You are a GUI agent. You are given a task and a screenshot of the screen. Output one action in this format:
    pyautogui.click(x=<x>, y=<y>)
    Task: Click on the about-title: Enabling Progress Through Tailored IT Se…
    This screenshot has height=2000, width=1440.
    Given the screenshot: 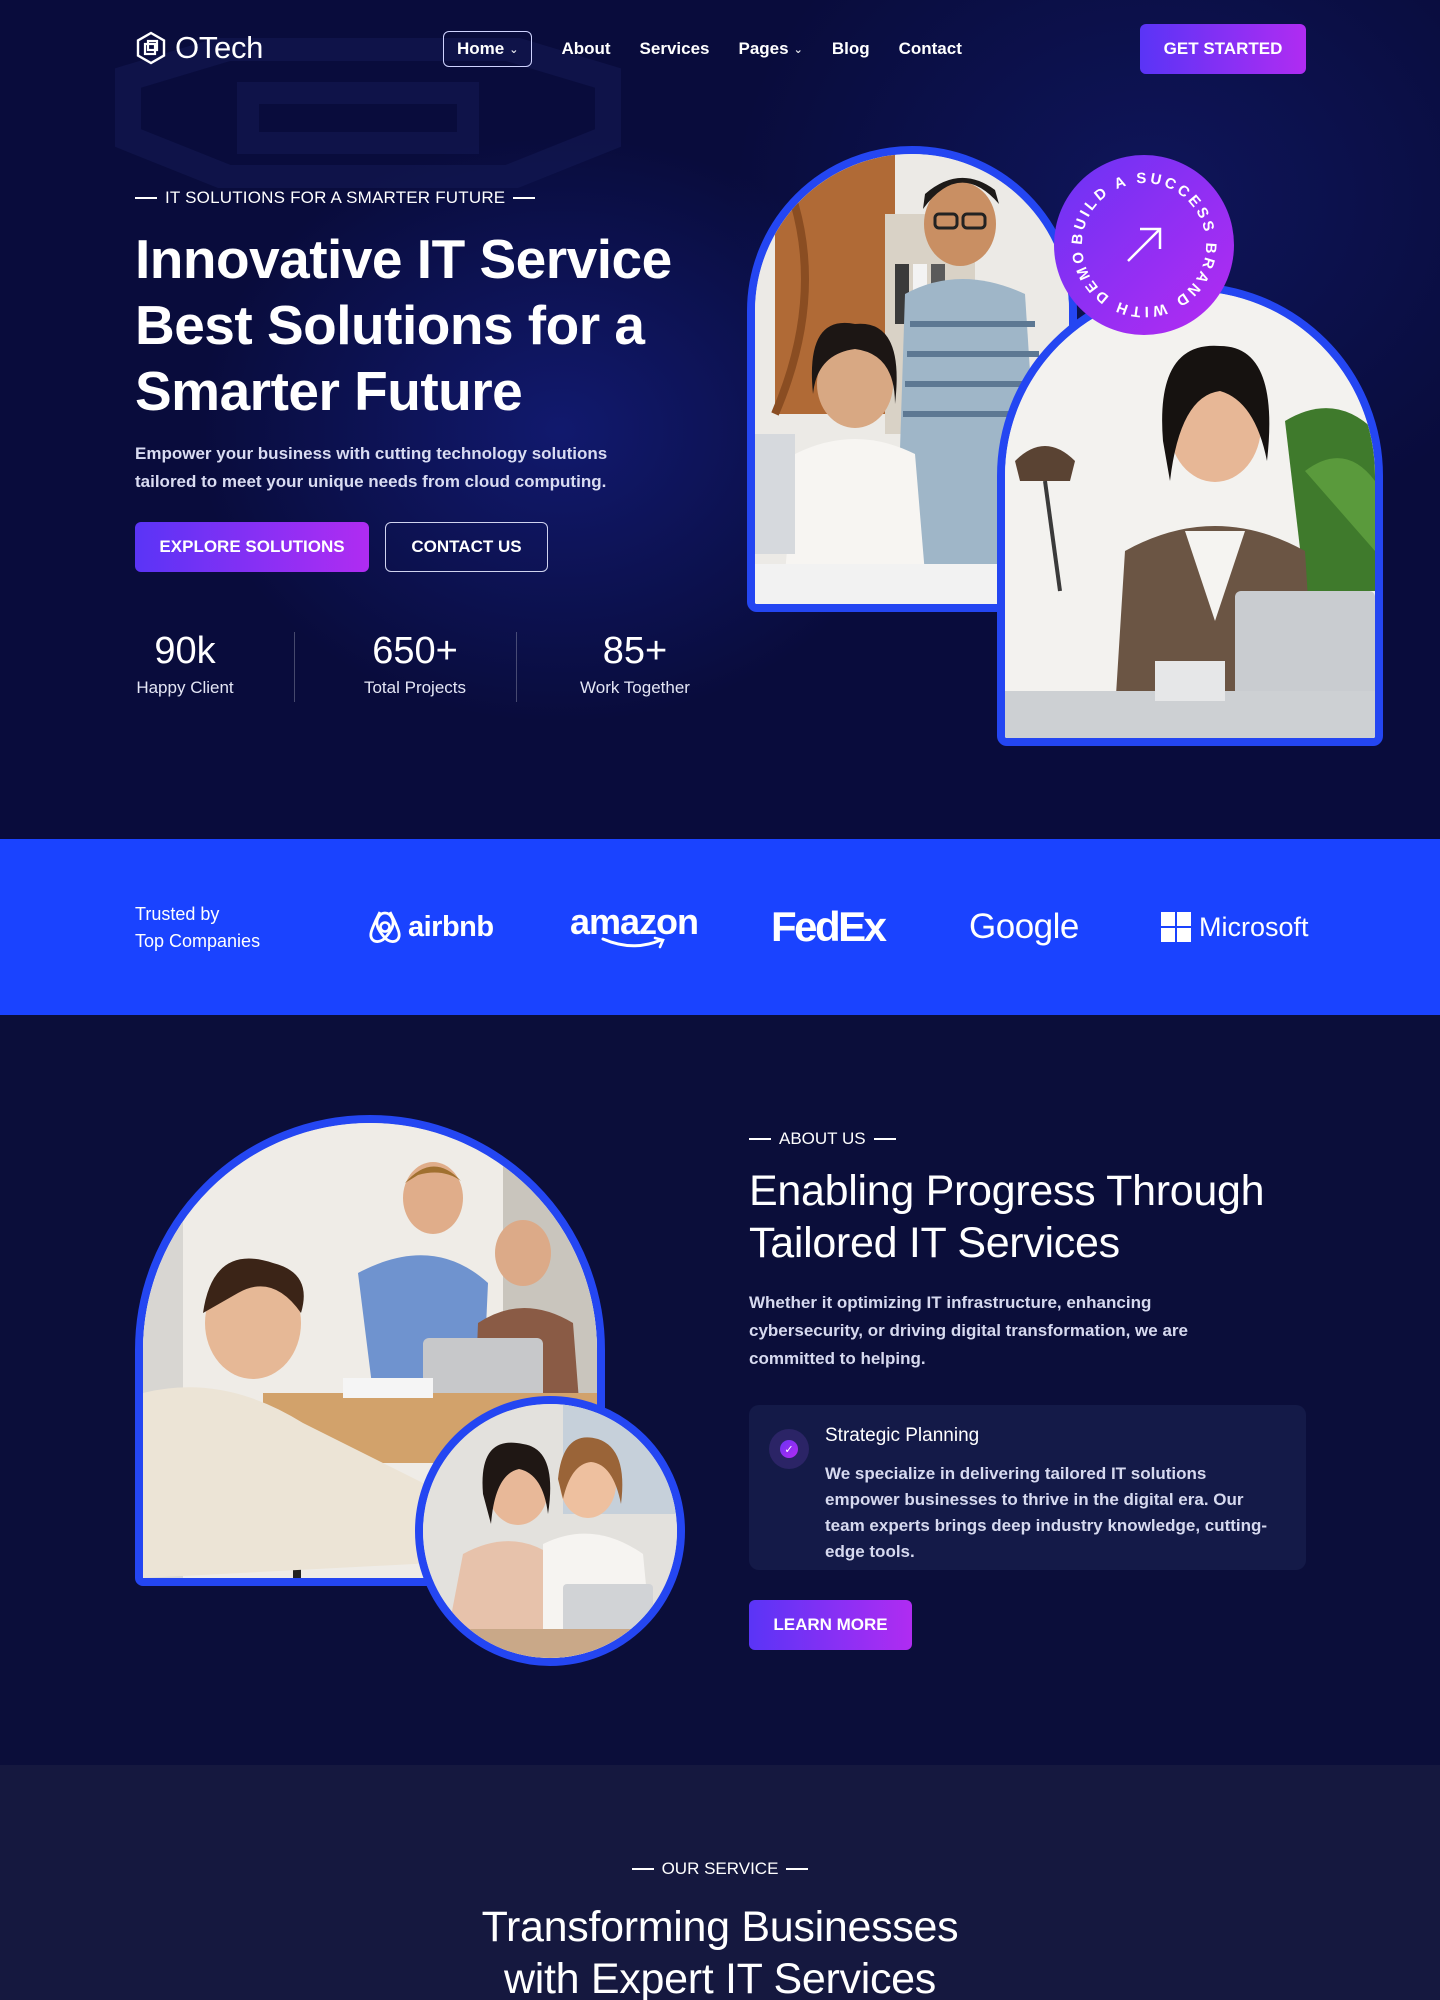 What is the action you would take?
    pyautogui.click(x=1039, y=1217)
    